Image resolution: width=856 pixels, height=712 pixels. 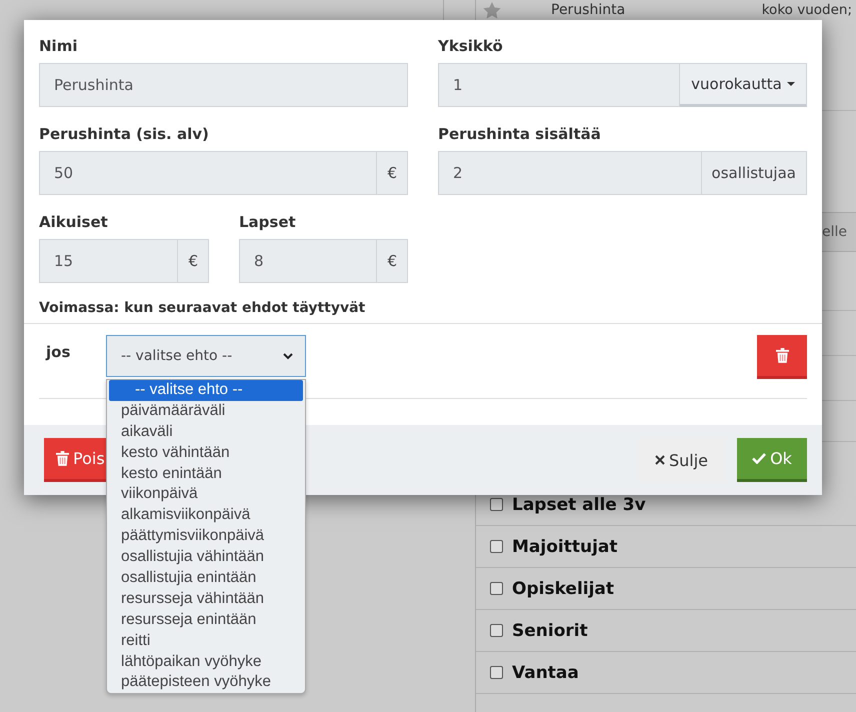 I want to click on input-field: 50, so click(x=208, y=173).